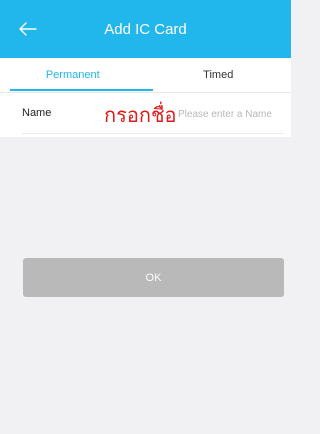 This screenshot has height=434, width=320. I want to click on ok-button: OK, so click(153, 277).